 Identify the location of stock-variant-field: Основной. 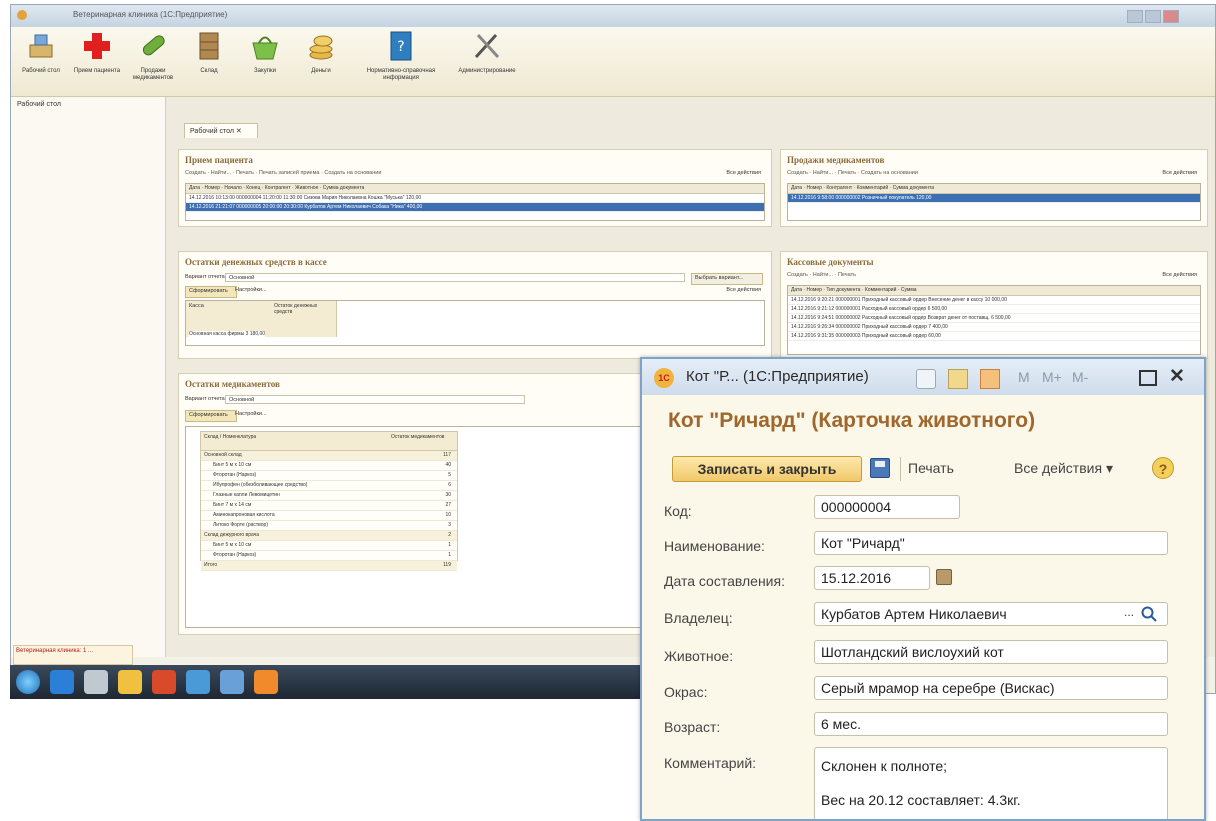
(375, 399).